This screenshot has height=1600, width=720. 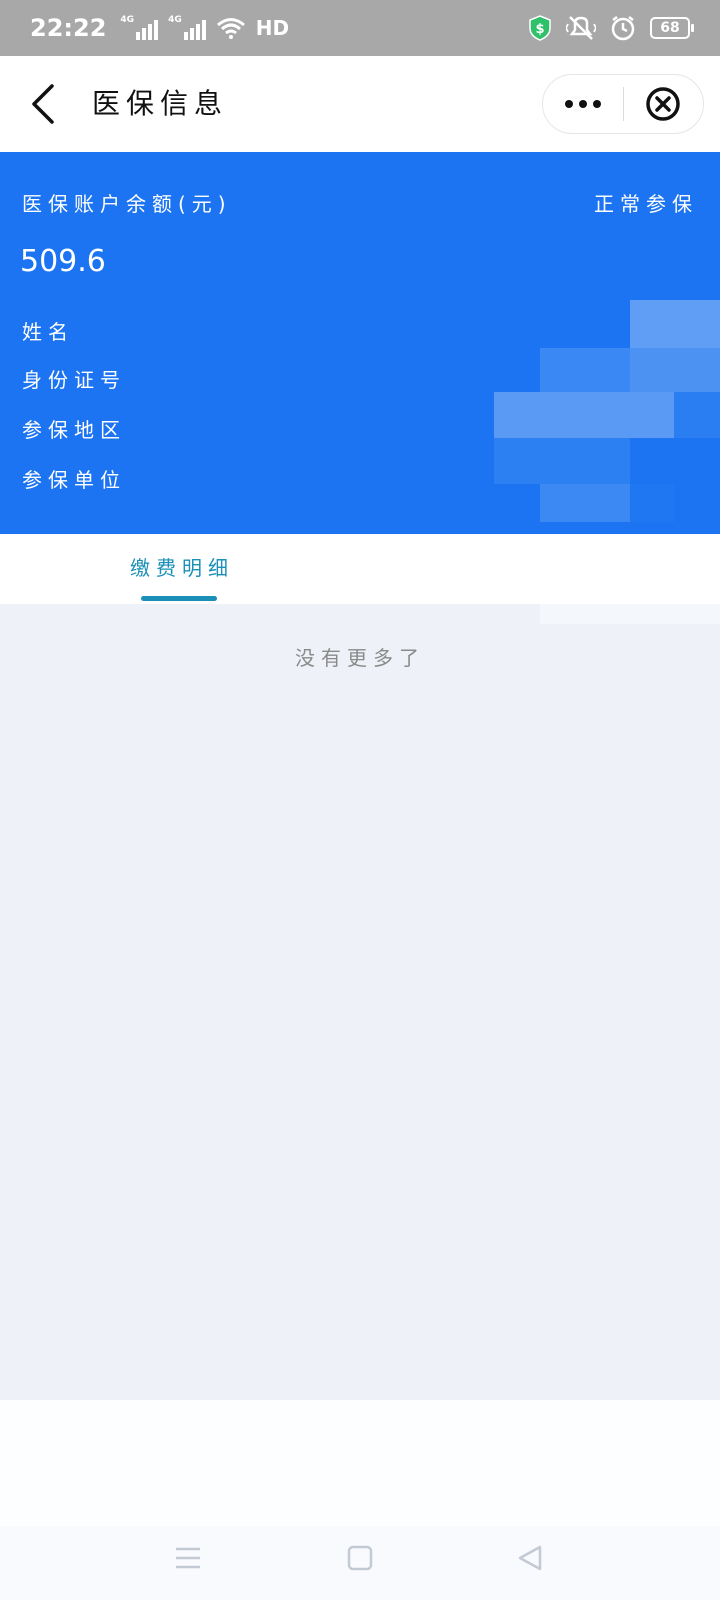 What do you see at coordinates (74, 480) in the screenshot?
I see `insured-employer-label: 参保单位` at bounding box center [74, 480].